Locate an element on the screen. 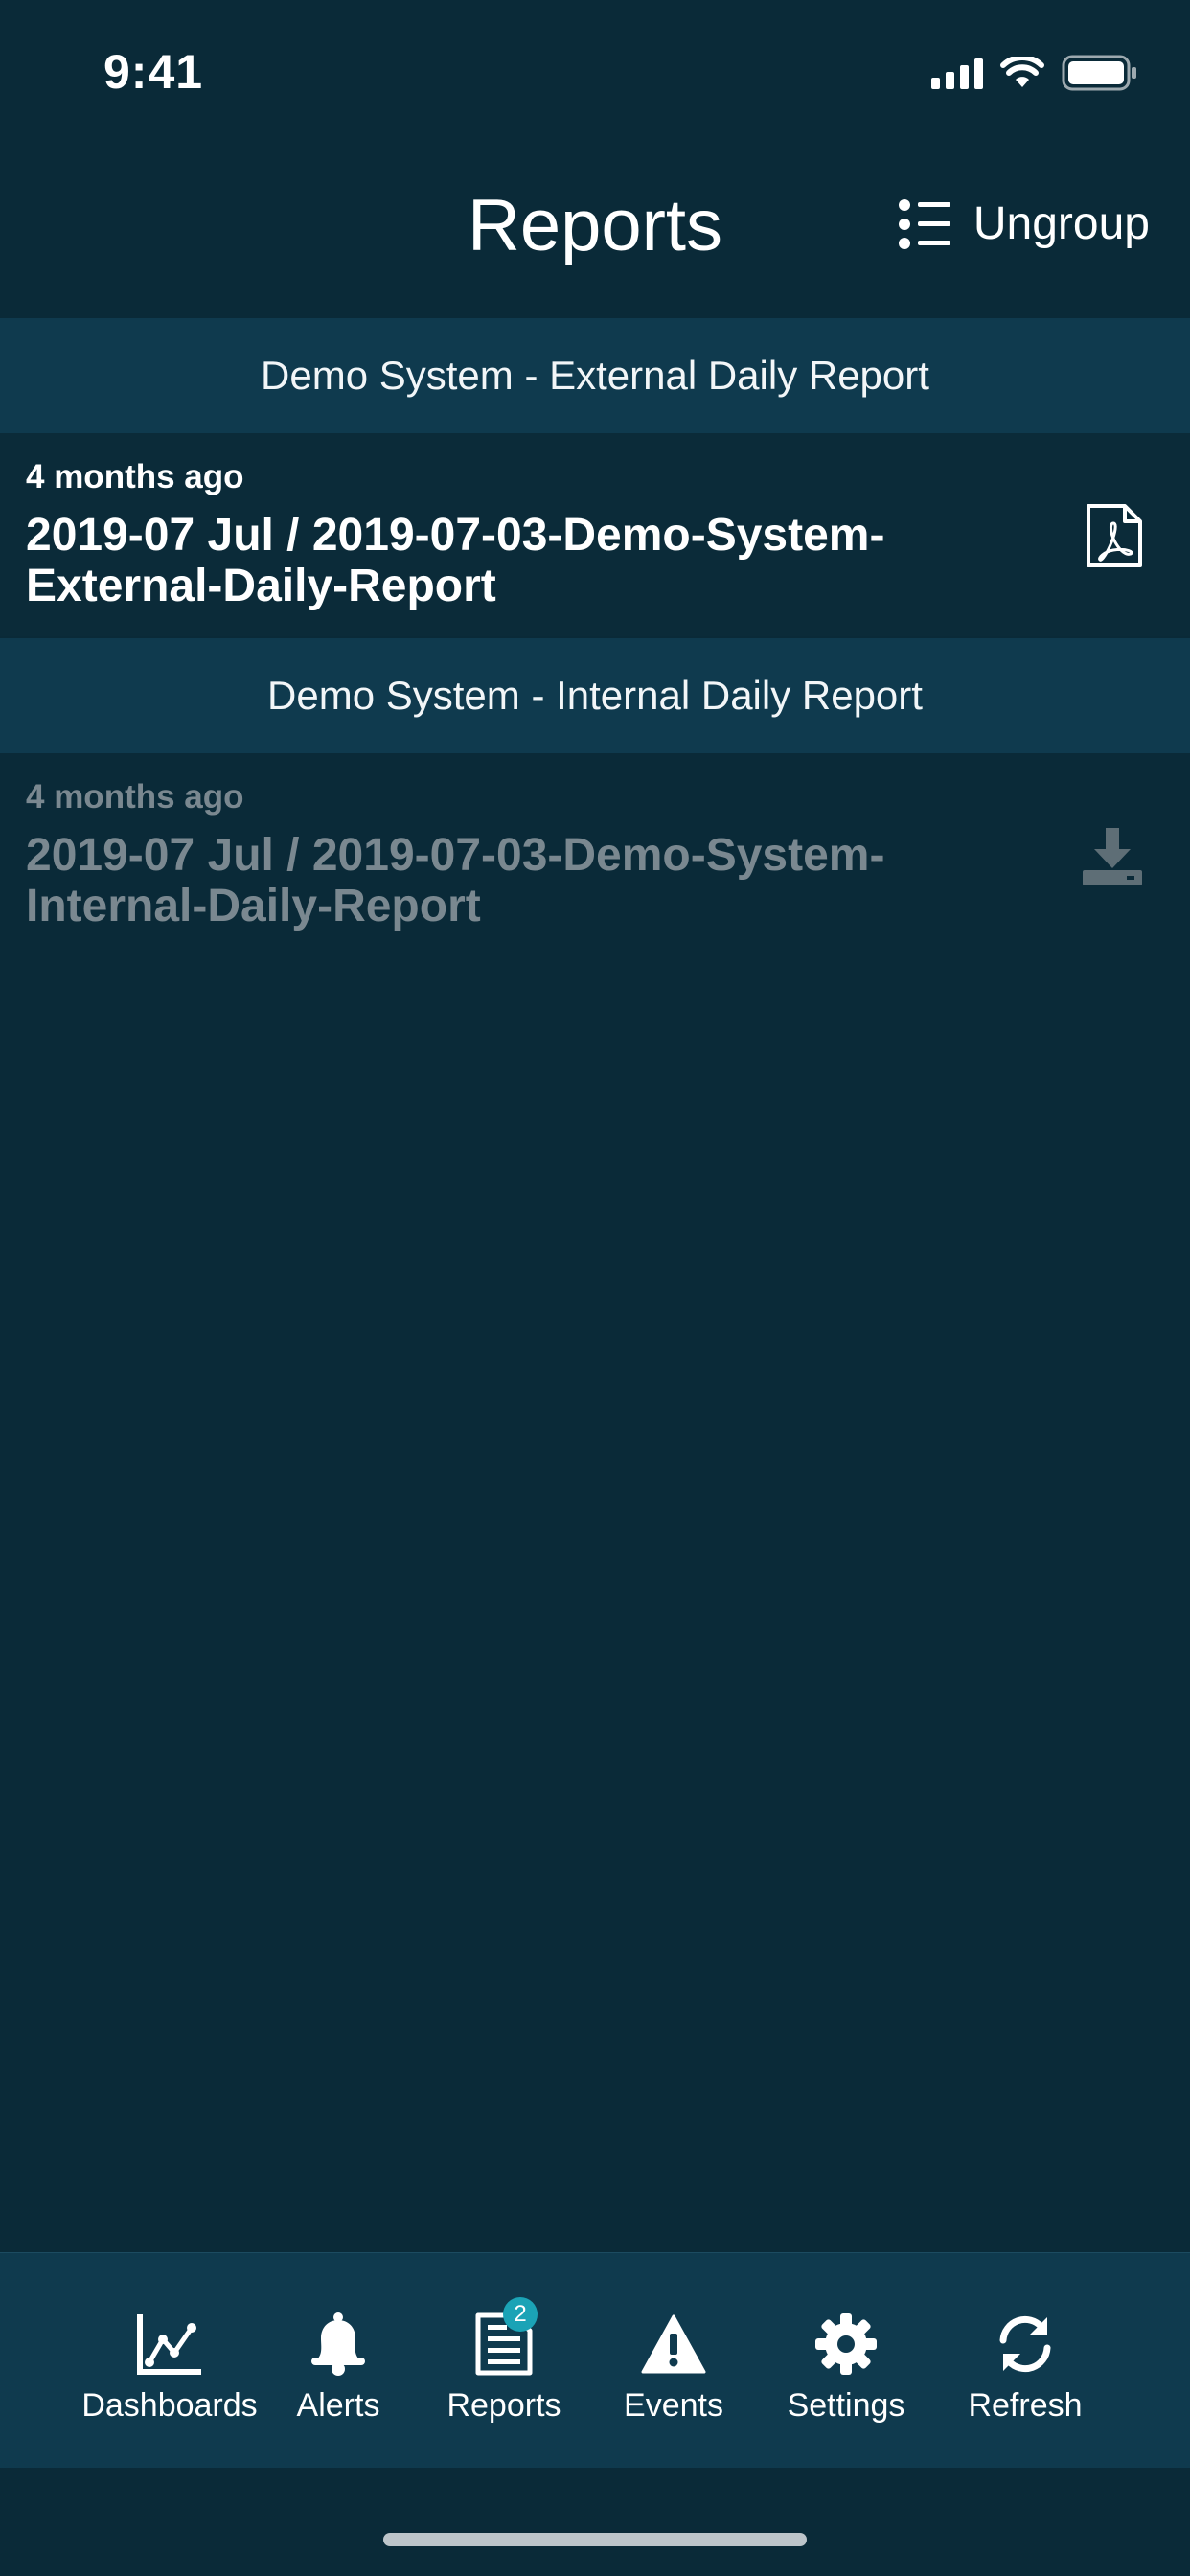 Image resolution: width=1190 pixels, height=2576 pixels. ungroup-label: Ungroup is located at coordinates (1062, 223).